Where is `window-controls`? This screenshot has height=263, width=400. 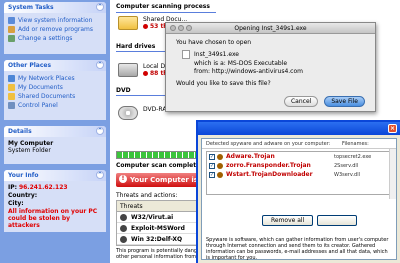 window-controls is located at coordinates (181, 28).